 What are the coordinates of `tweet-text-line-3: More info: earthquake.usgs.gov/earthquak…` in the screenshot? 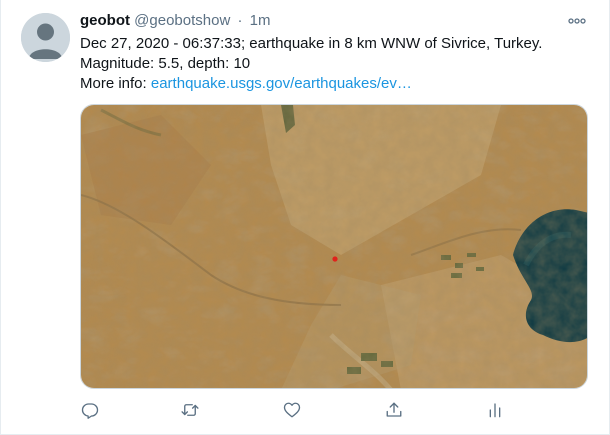 It's located at (330, 84).